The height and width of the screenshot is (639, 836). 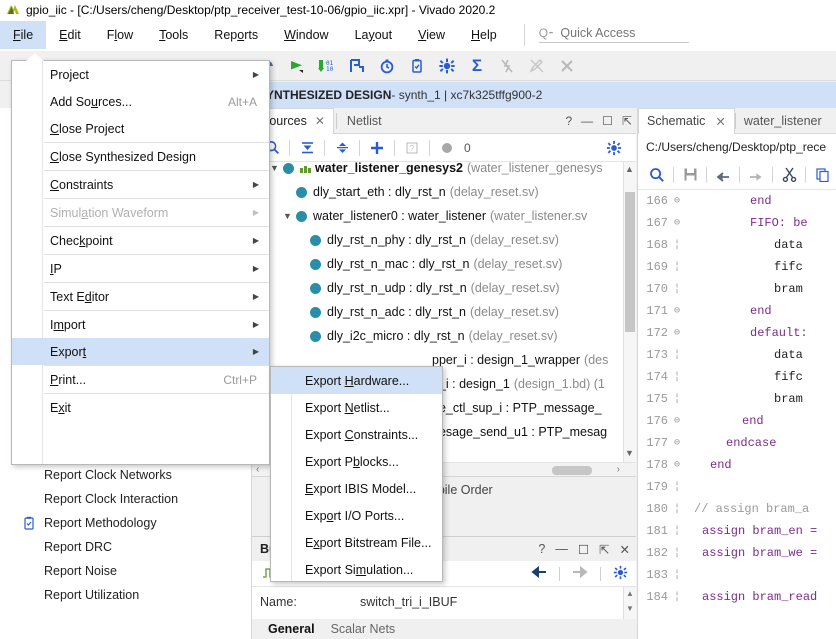 What do you see at coordinates (629, 603) in the screenshot?
I see `properties-scrollbar: ▲ ▼` at bounding box center [629, 603].